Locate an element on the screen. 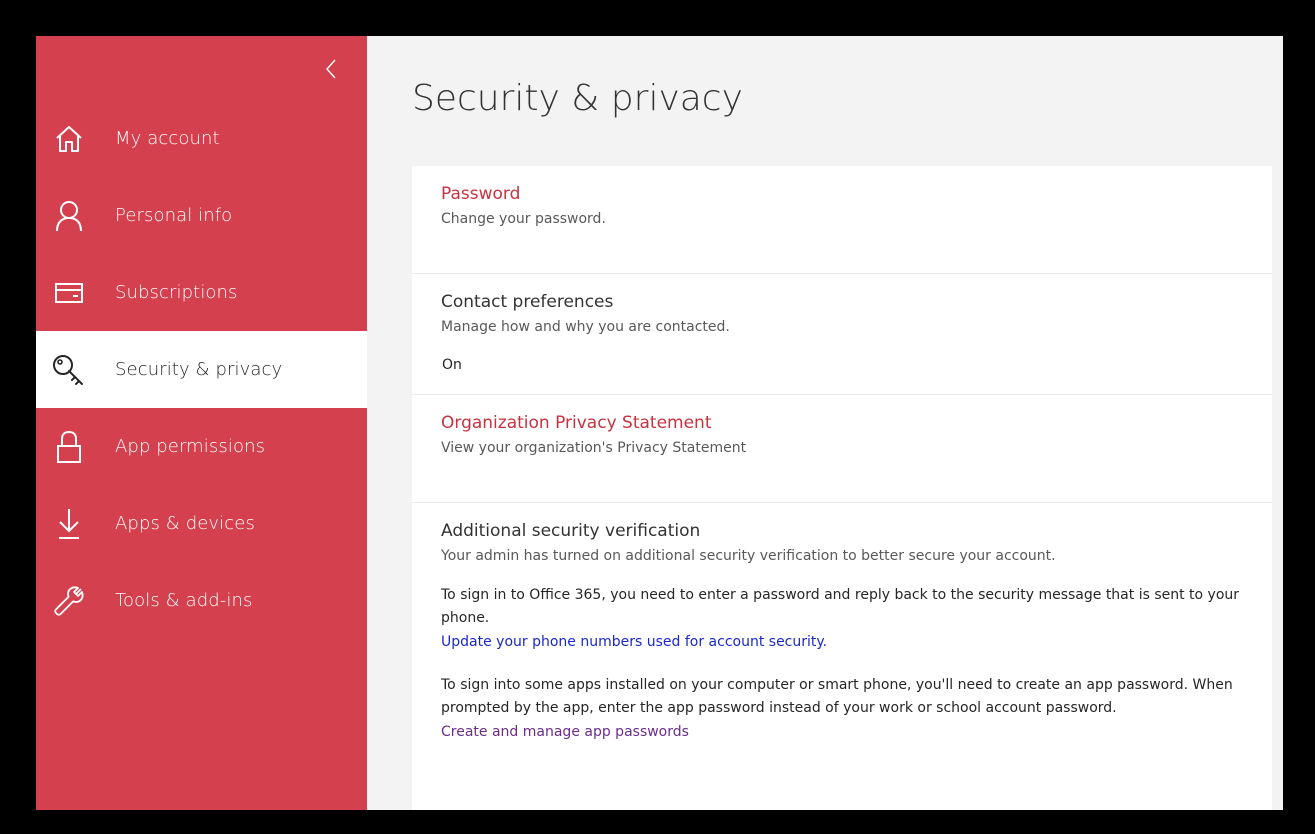  collapse-sidebar-button is located at coordinates (331, 69).